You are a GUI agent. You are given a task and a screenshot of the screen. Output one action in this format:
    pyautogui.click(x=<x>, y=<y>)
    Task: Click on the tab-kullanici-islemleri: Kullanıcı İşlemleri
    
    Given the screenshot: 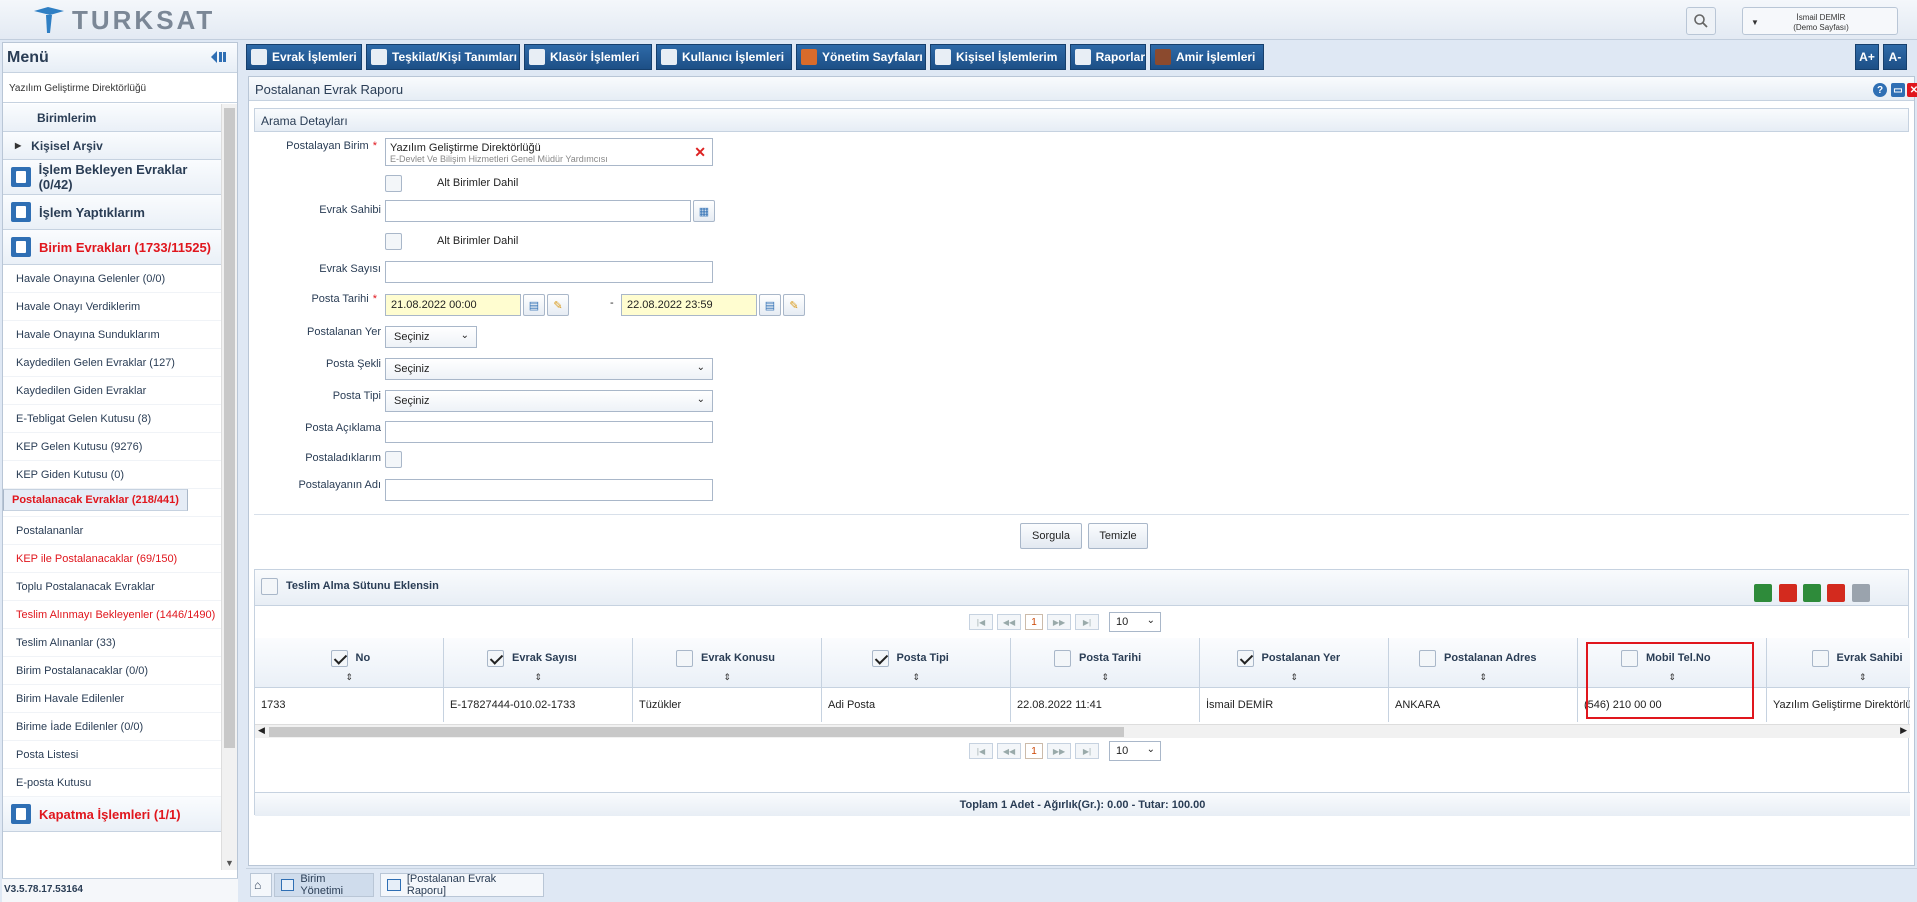 What is the action you would take?
    pyautogui.click(x=724, y=57)
    